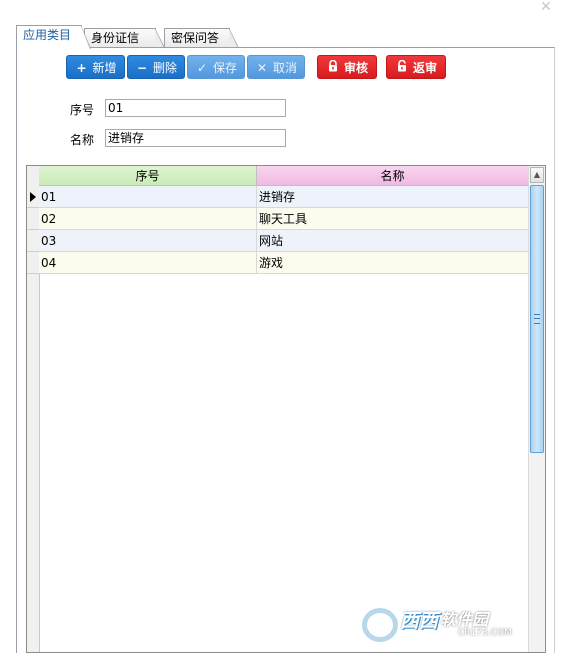  I want to click on grip-icon, so click(537, 319).